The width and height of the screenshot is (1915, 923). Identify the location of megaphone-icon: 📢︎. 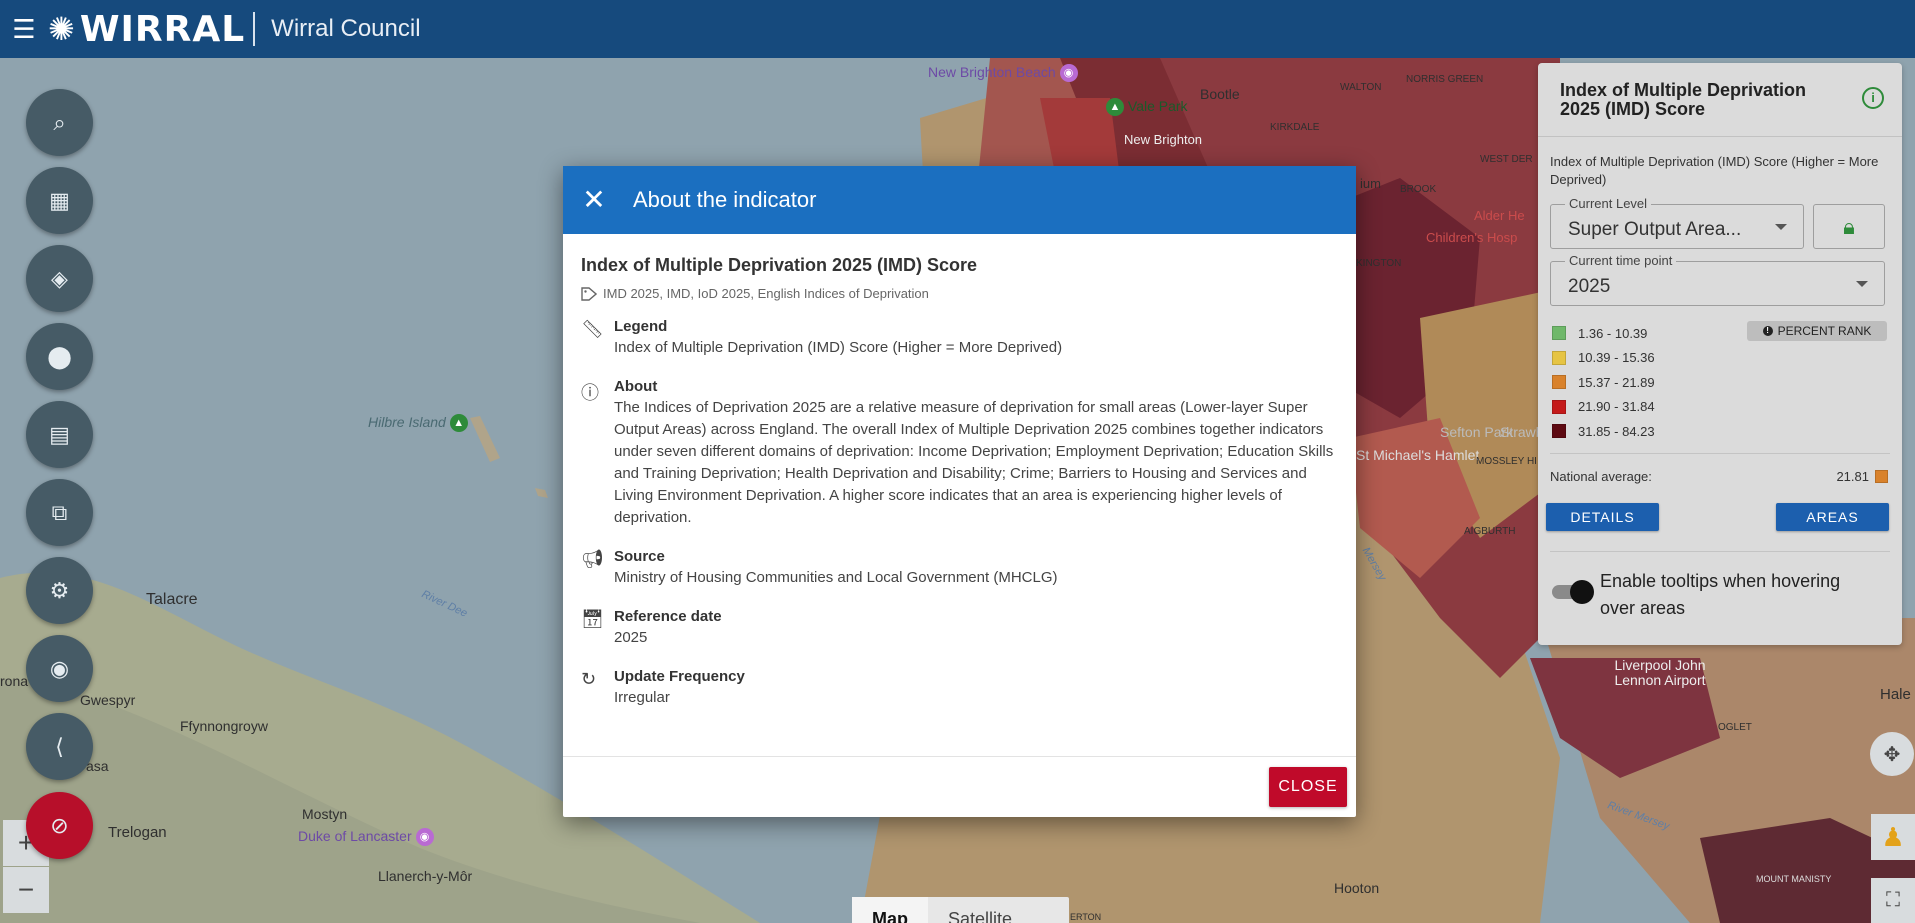
(592, 559).